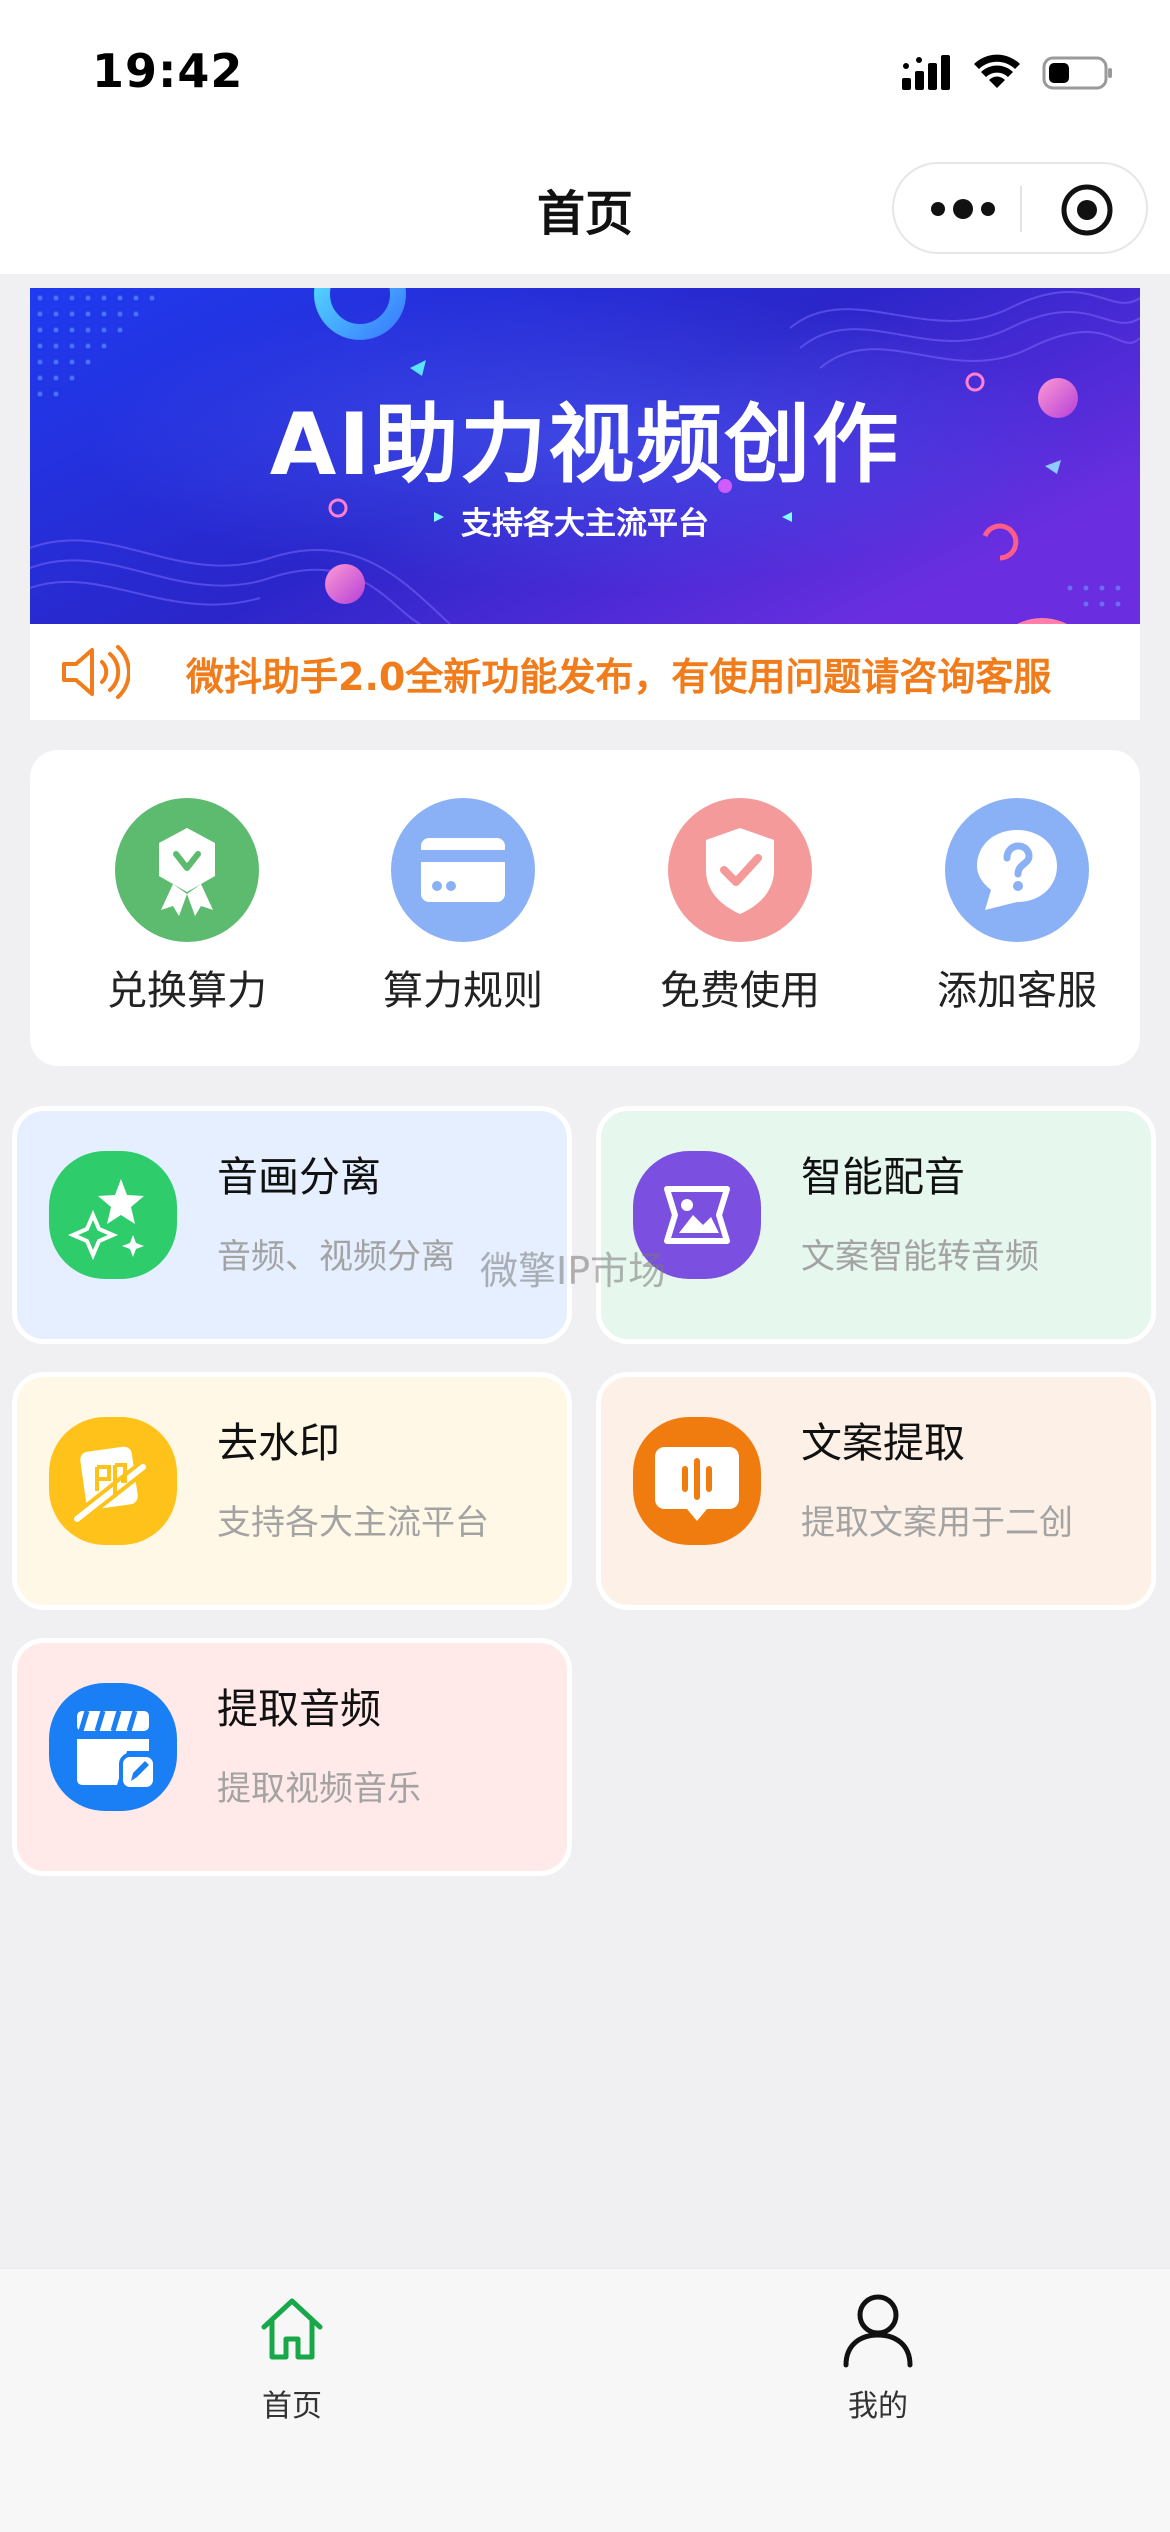 This screenshot has width=1170, height=2532. I want to click on notice-text: 微抖助手2.0全新功能发布，有使用问题请咨询客服, so click(619, 677).